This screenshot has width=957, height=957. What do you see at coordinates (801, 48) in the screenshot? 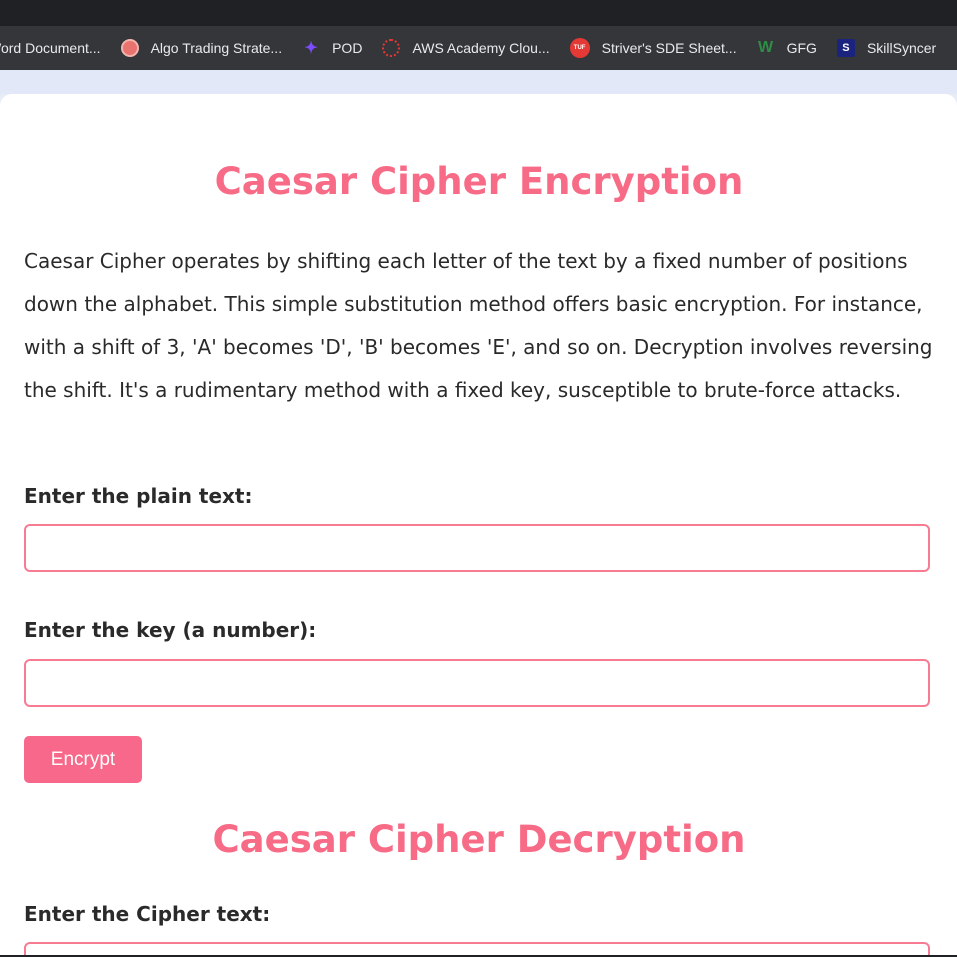
I see `bookmark-label: GFG` at bounding box center [801, 48].